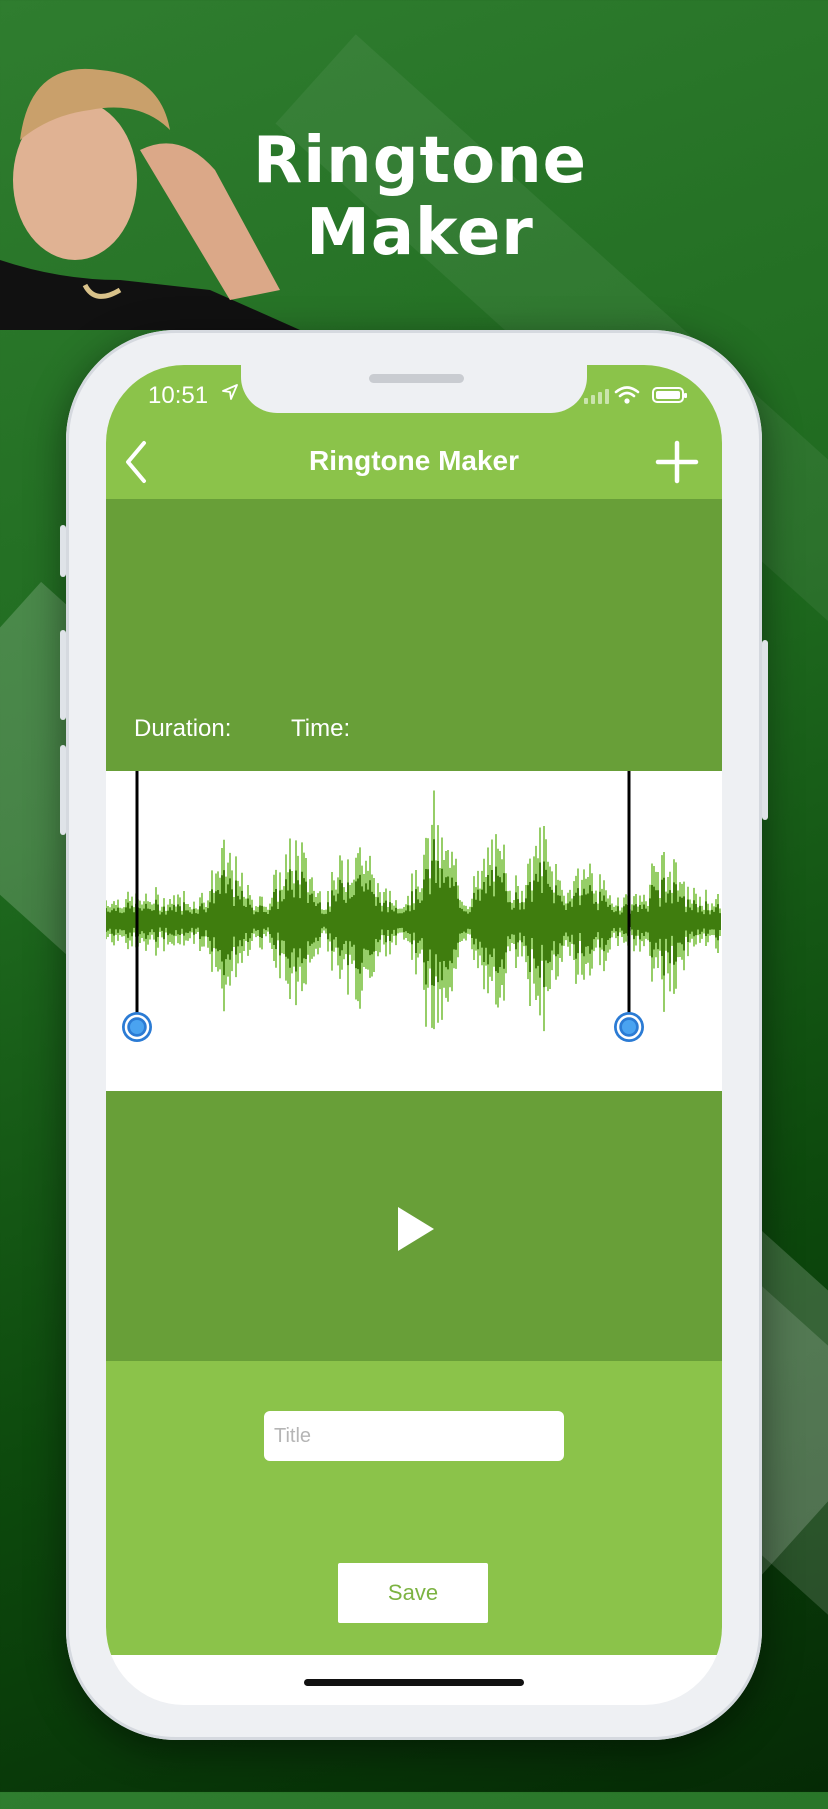 The image size is (828, 1809). What do you see at coordinates (627, 395) in the screenshot?
I see `wifi-icon` at bounding box center [627, 395].